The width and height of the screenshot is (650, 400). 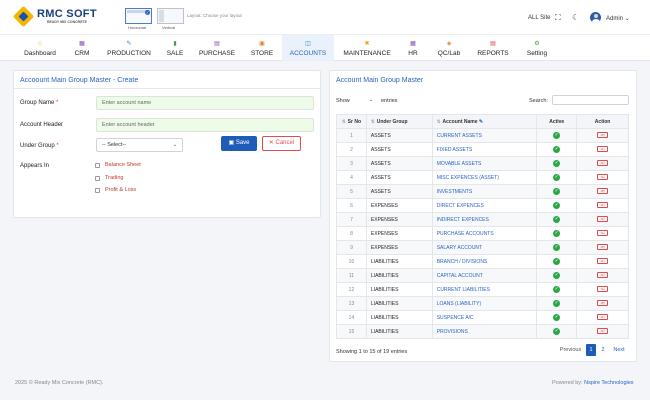 I want to click on pagination-page-2: 2, so click(x=603, y=350).